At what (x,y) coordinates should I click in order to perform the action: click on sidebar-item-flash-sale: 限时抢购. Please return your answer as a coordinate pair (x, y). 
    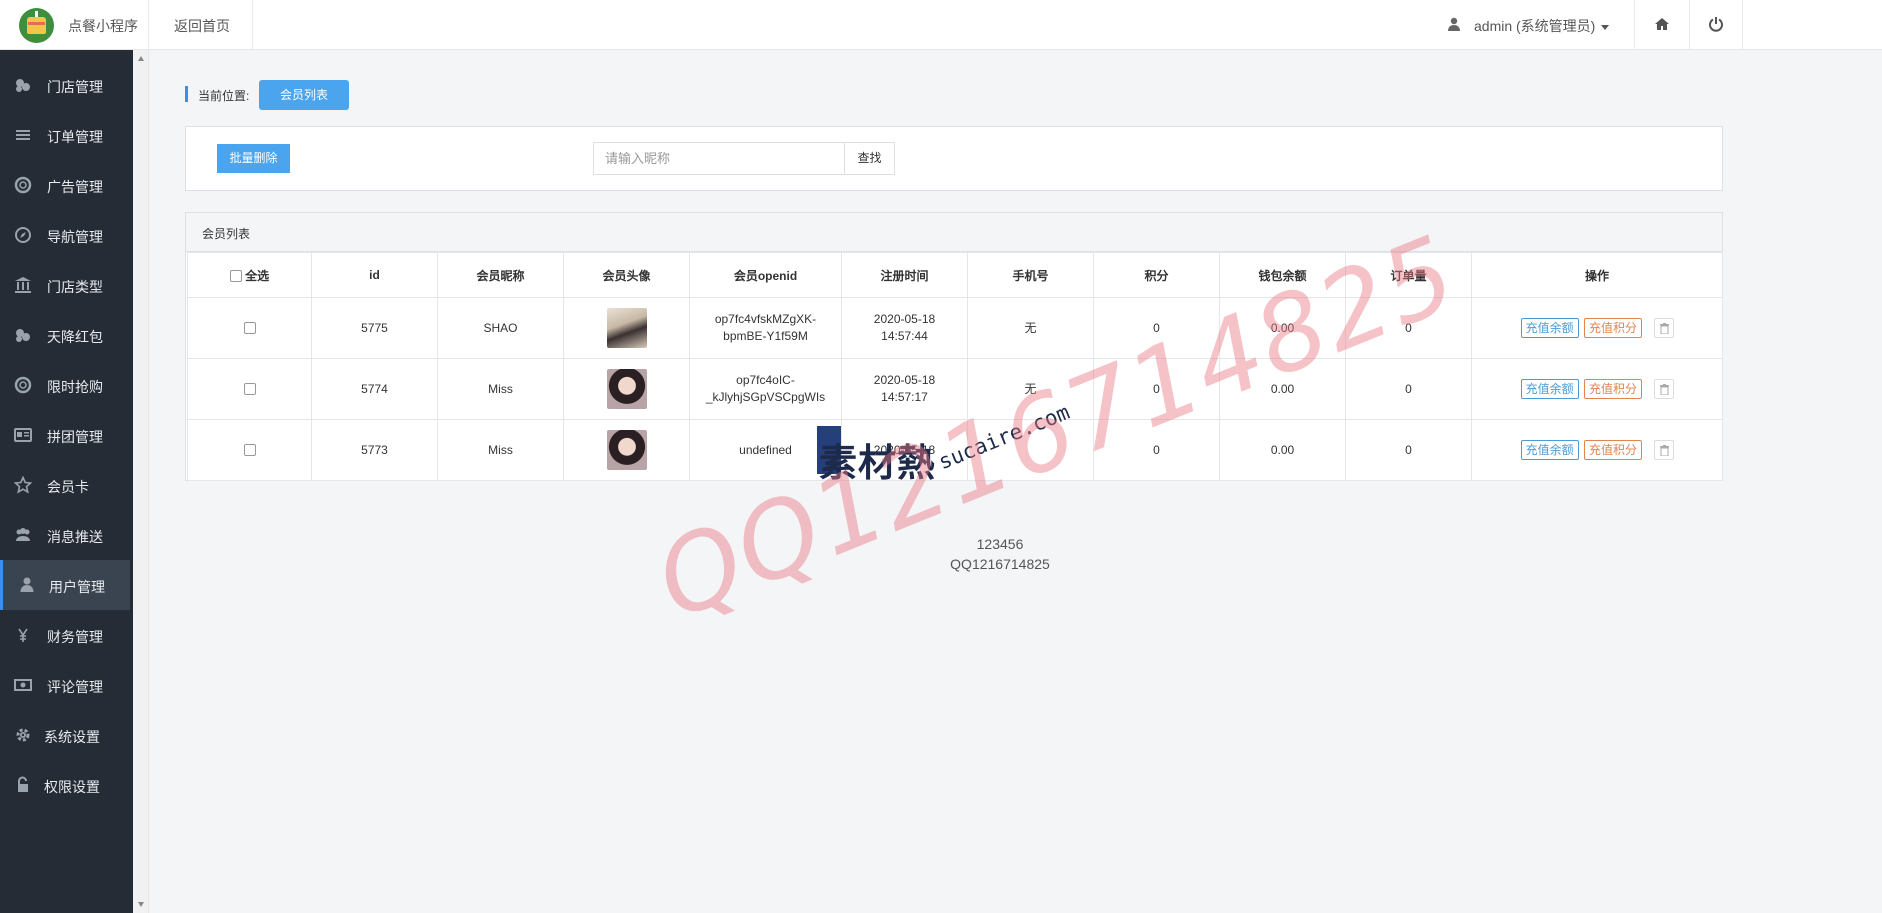
    Looking at the image, I should click on (65, 385).